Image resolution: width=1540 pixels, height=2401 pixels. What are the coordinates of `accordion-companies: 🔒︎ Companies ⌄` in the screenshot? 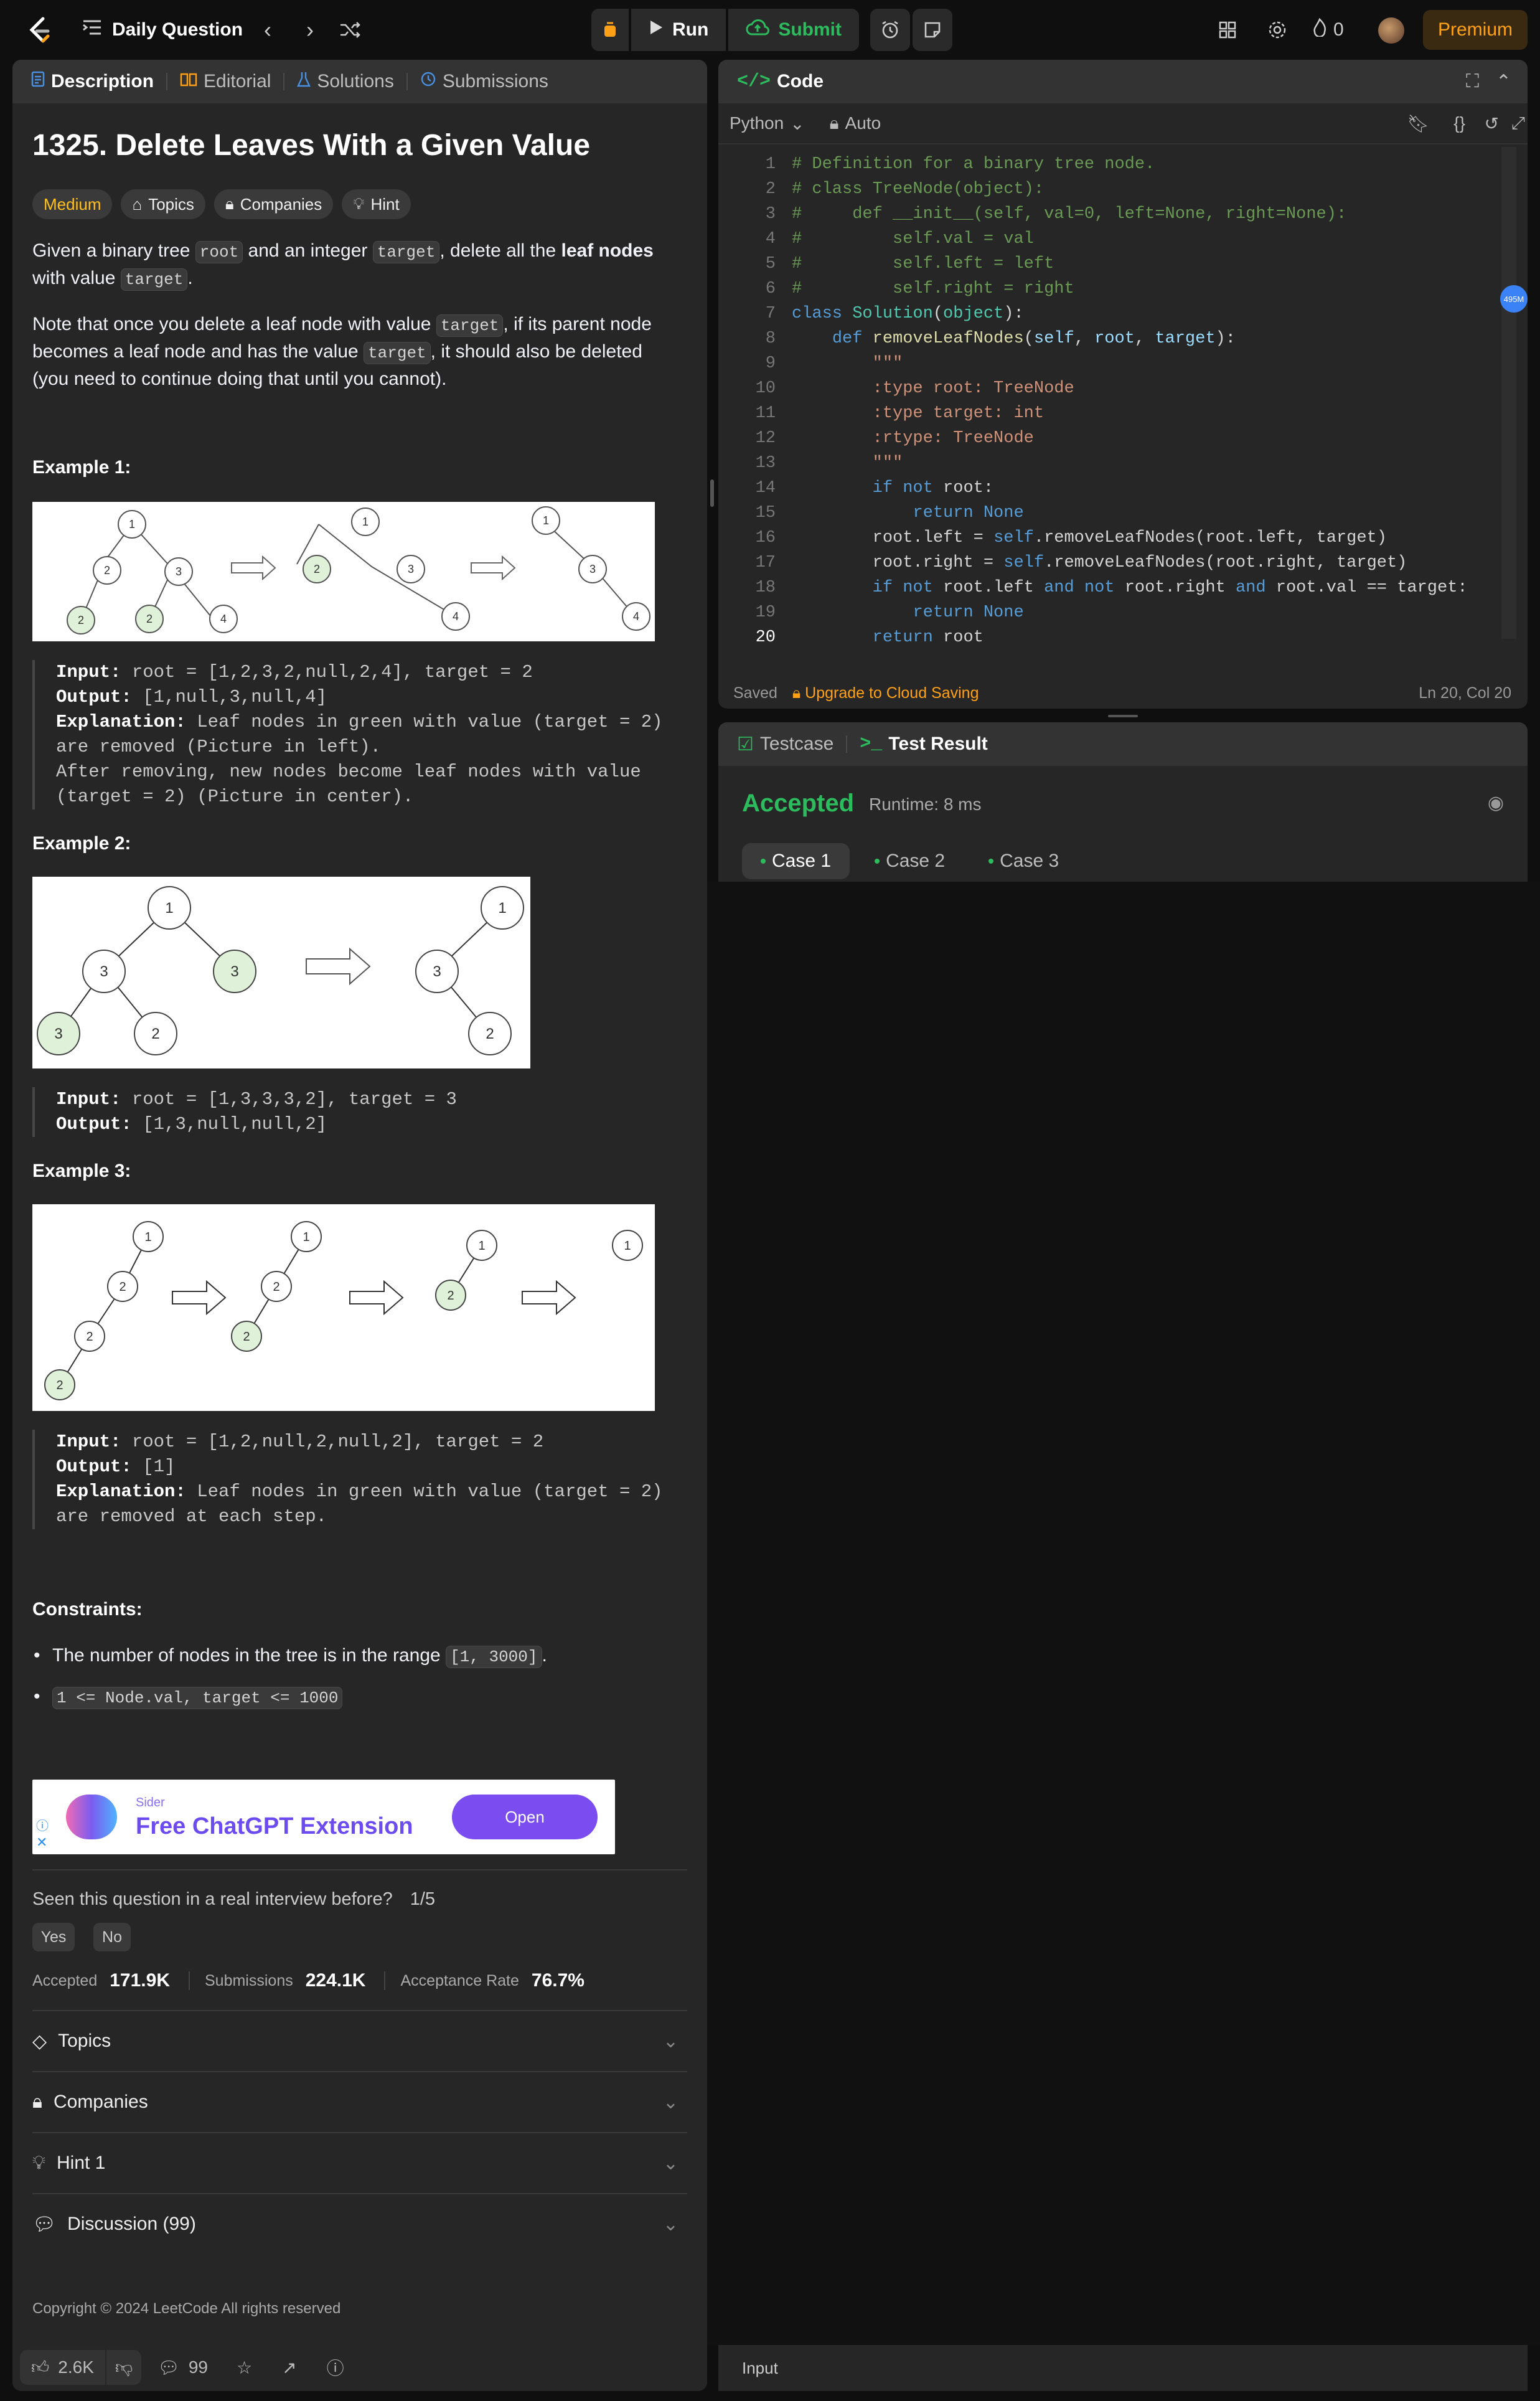 It's located at (359, 2101).